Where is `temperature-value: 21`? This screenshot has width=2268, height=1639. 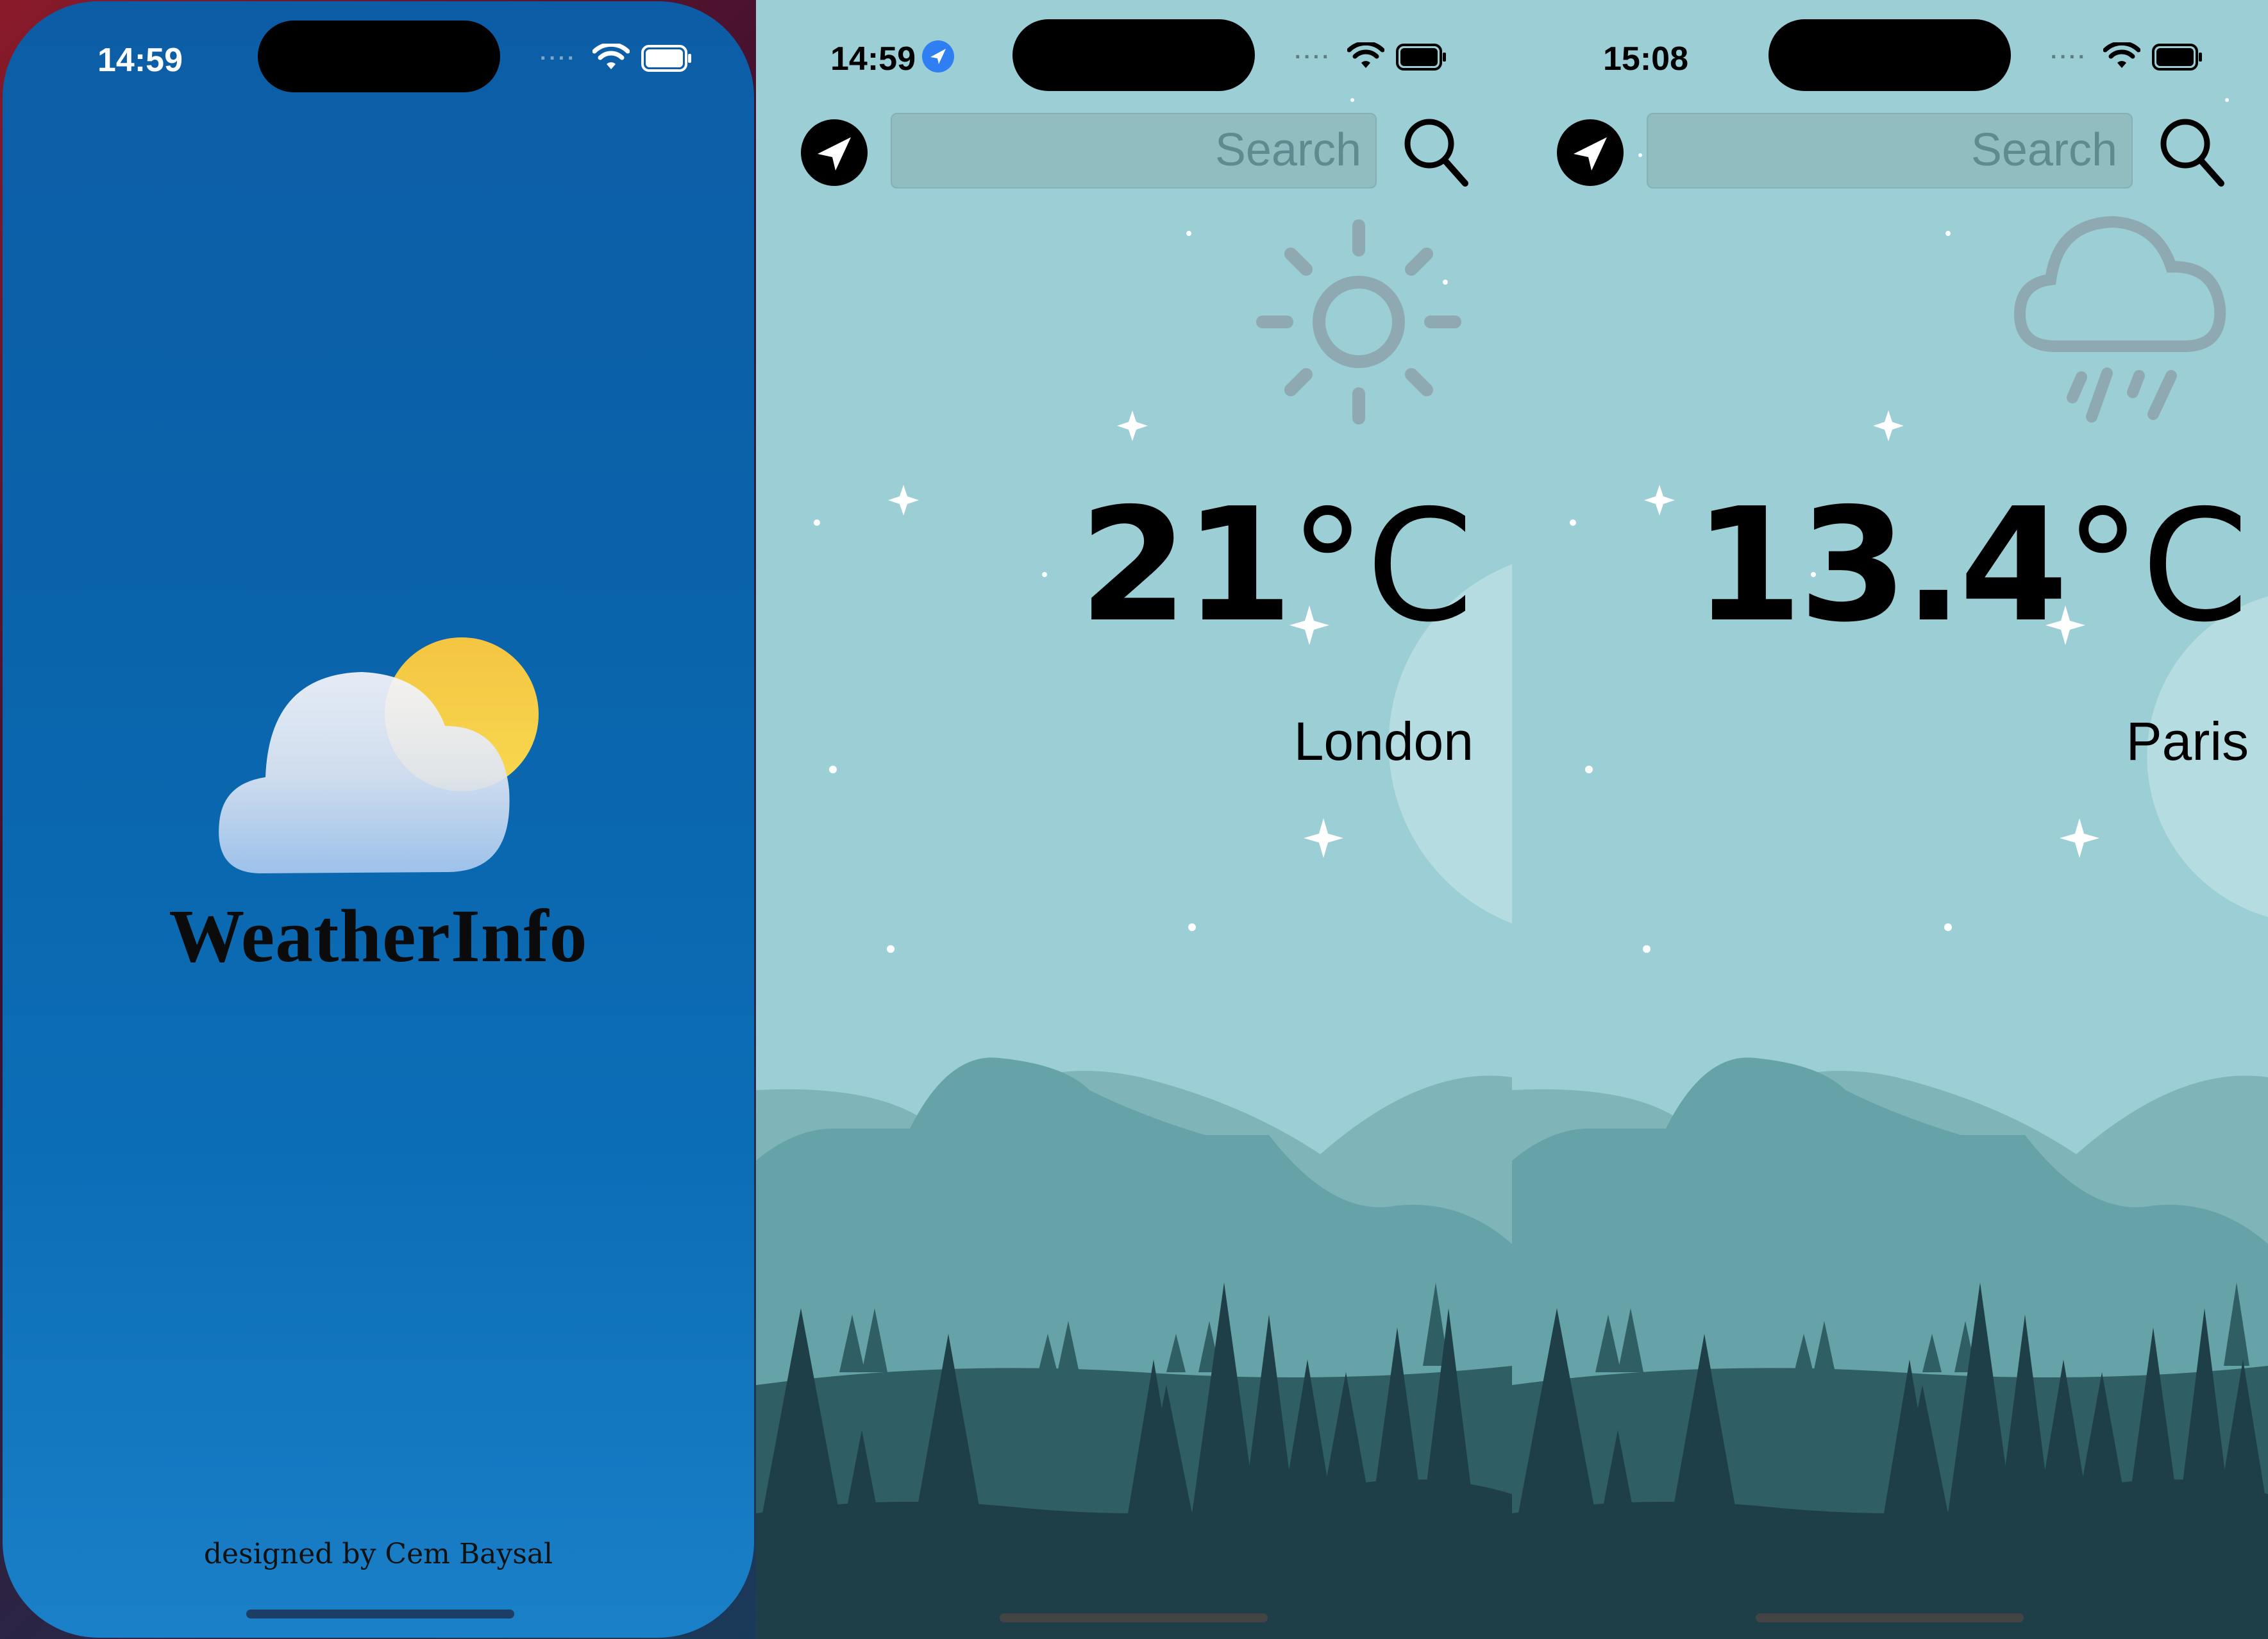
temperature-value: 21 is located at coordinates (1186, 566).